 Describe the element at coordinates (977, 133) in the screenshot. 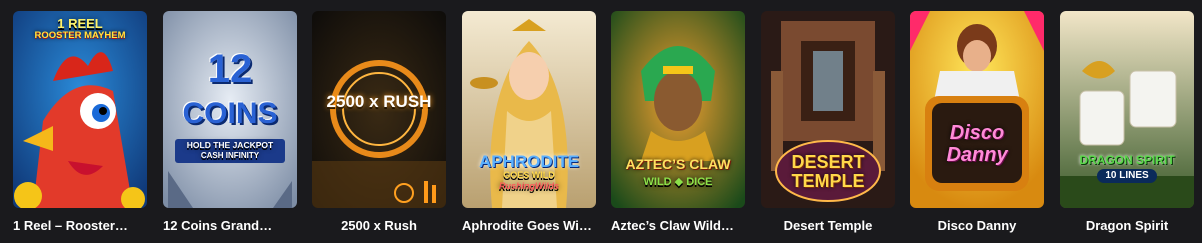

I see `art-title-line: Disco` at that location.